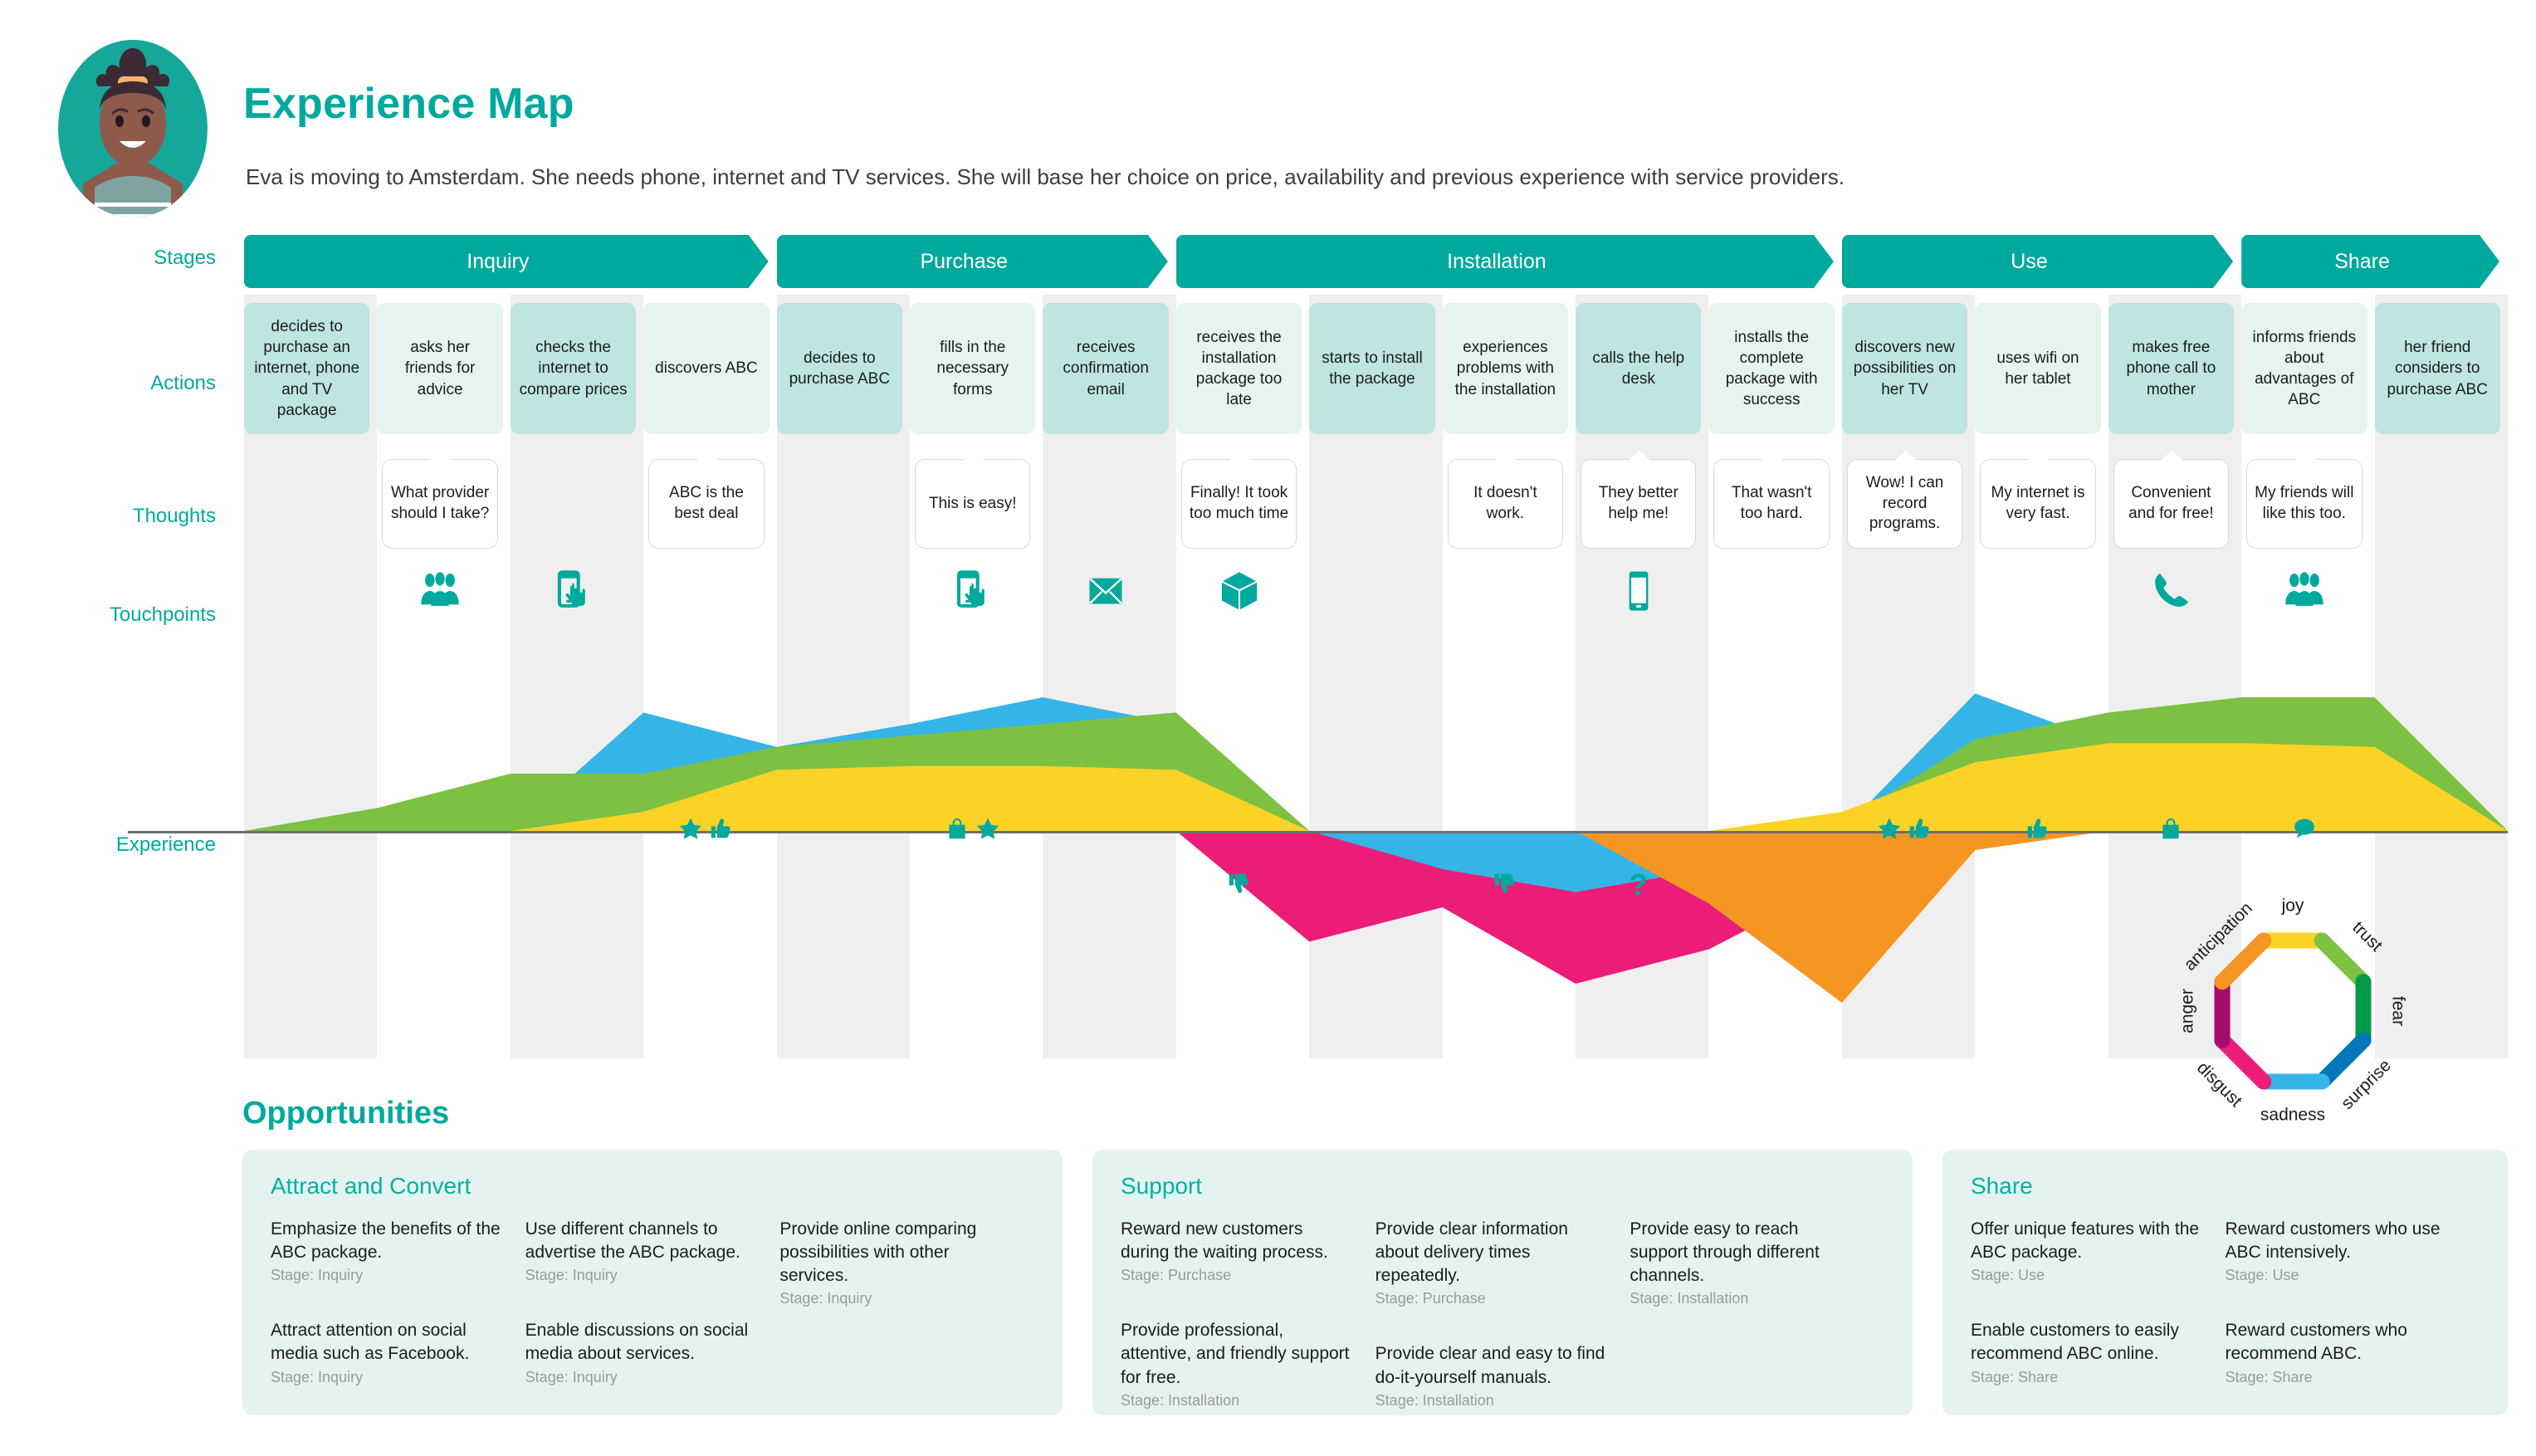 This screenshot has height=1456, width=2536. I want to click on action-card: makes free phone call to mother, so click(2171, 368).